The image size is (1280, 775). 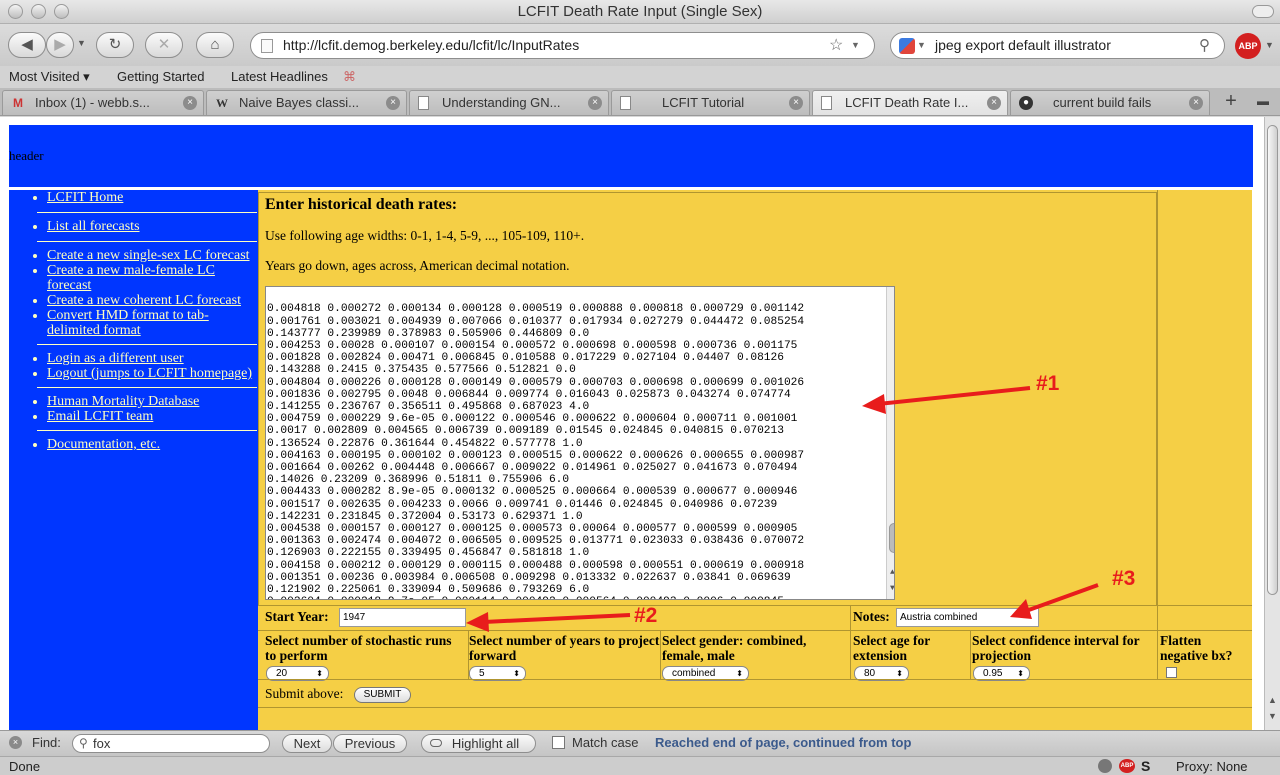 What do you see at coordinates (1145, 766) in the screenshot?
I see `sync-s-icon: S` at bounding box center [1145, 766].